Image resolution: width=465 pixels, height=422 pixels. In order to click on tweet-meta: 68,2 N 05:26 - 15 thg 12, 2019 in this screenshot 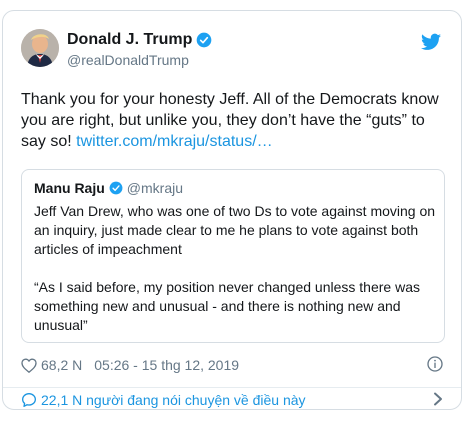, I will do `click(130, 365)`.